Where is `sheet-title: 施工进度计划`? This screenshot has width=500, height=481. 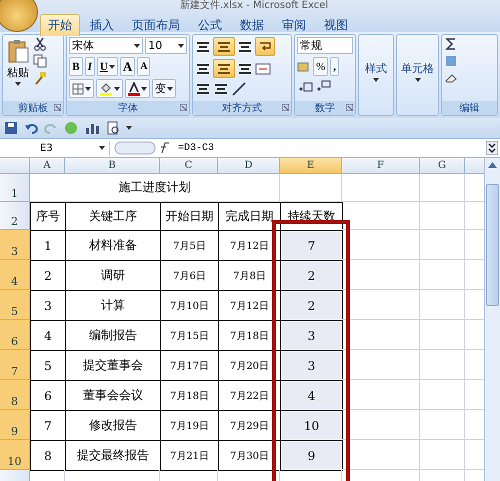 sheet-title: 施工进度计划 is located at coordinates (155, 188).